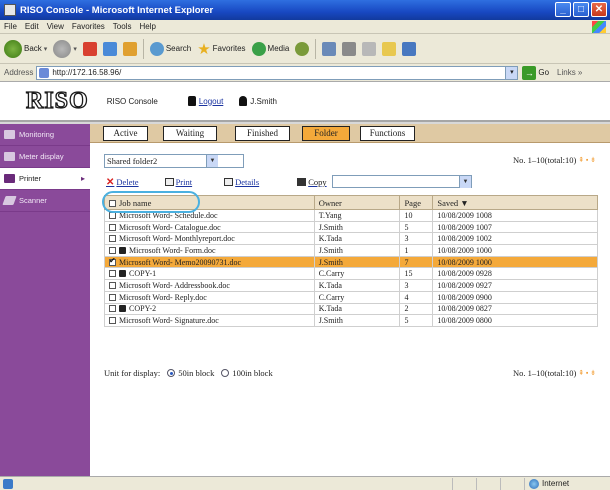 Image resolution: width=610 pixels, height=490 pixels. I want to click on delete-button: ✕ Delete, so click(122, 182).